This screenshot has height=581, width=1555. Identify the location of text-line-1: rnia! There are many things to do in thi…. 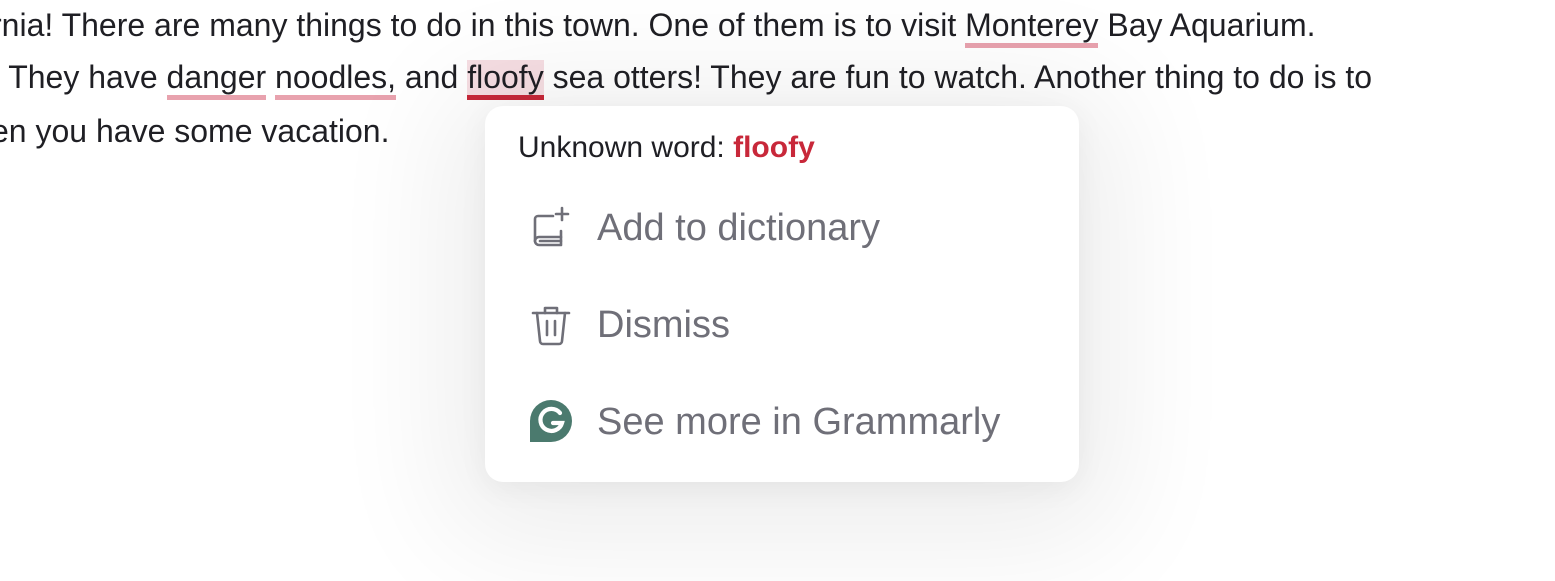
(657, 26).